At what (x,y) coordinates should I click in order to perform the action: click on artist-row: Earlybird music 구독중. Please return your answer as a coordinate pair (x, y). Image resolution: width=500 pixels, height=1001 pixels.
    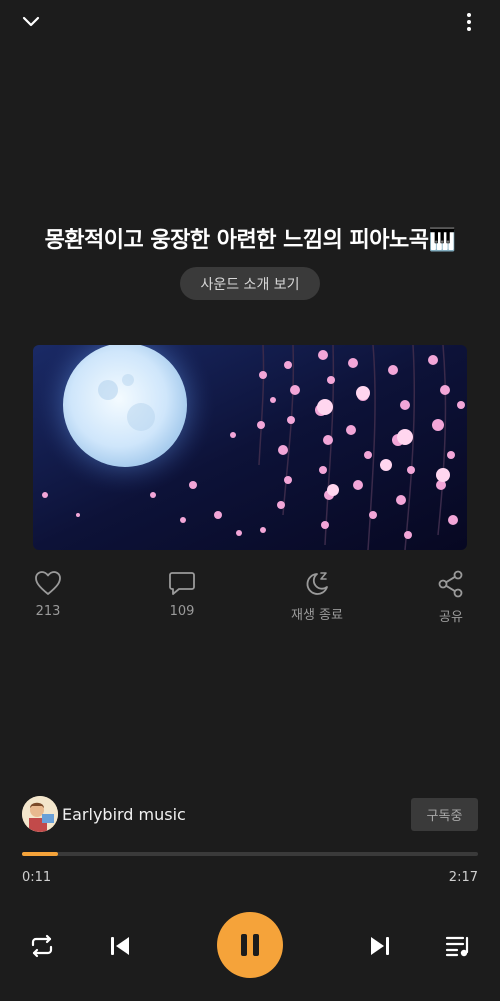
    Looking at the image, I should click on (250, 814).